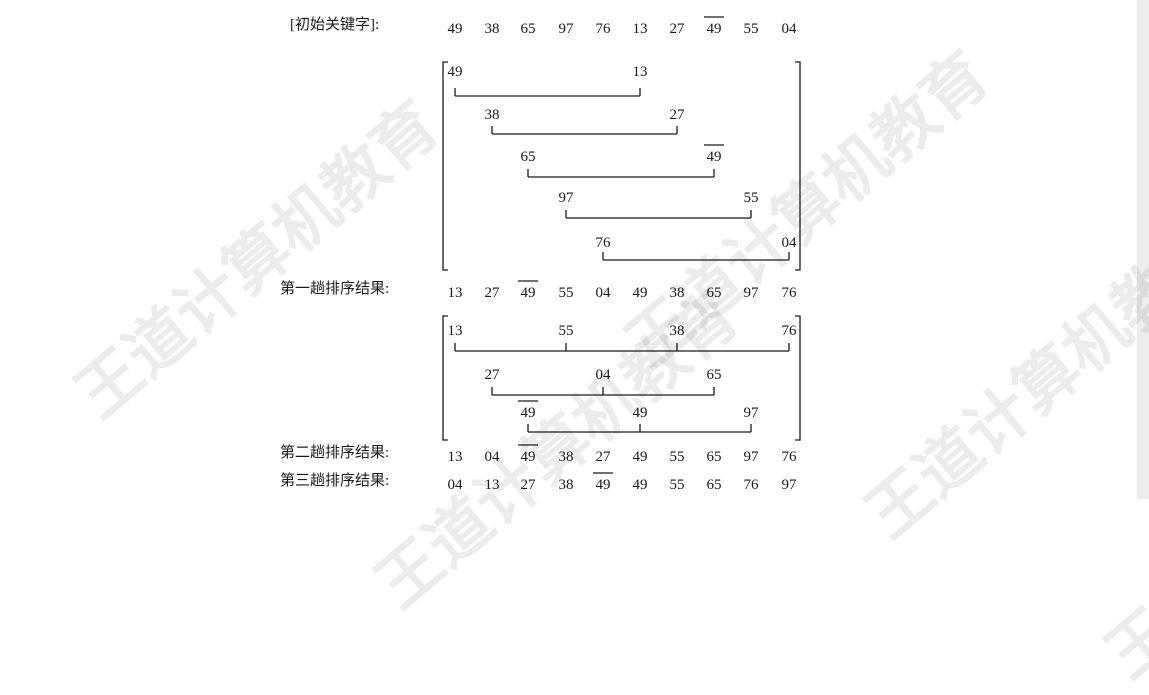  What do you see at coordinates (334, 24) in the screenshot?
I see `row-label-initial: [初始关键字]:` at bounding box center [334, 24].